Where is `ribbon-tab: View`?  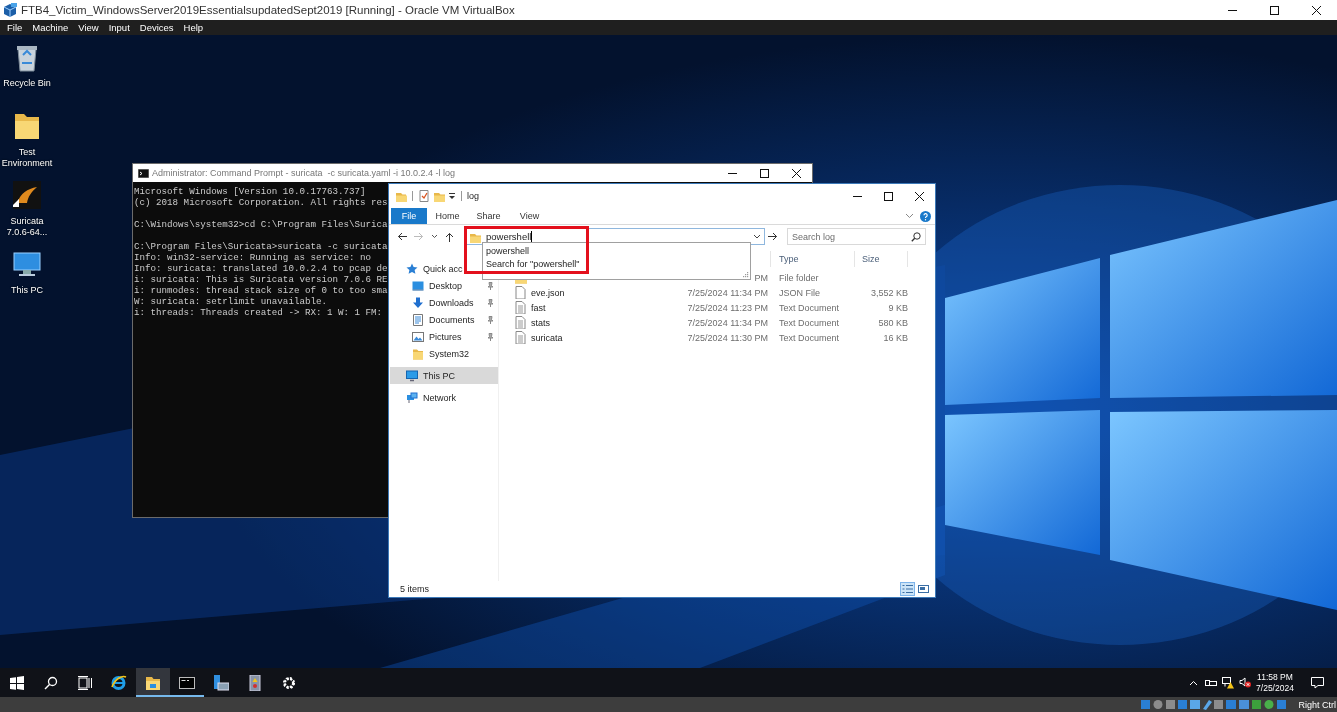
ribbon-tab: View is located at coordinates (529, 216).